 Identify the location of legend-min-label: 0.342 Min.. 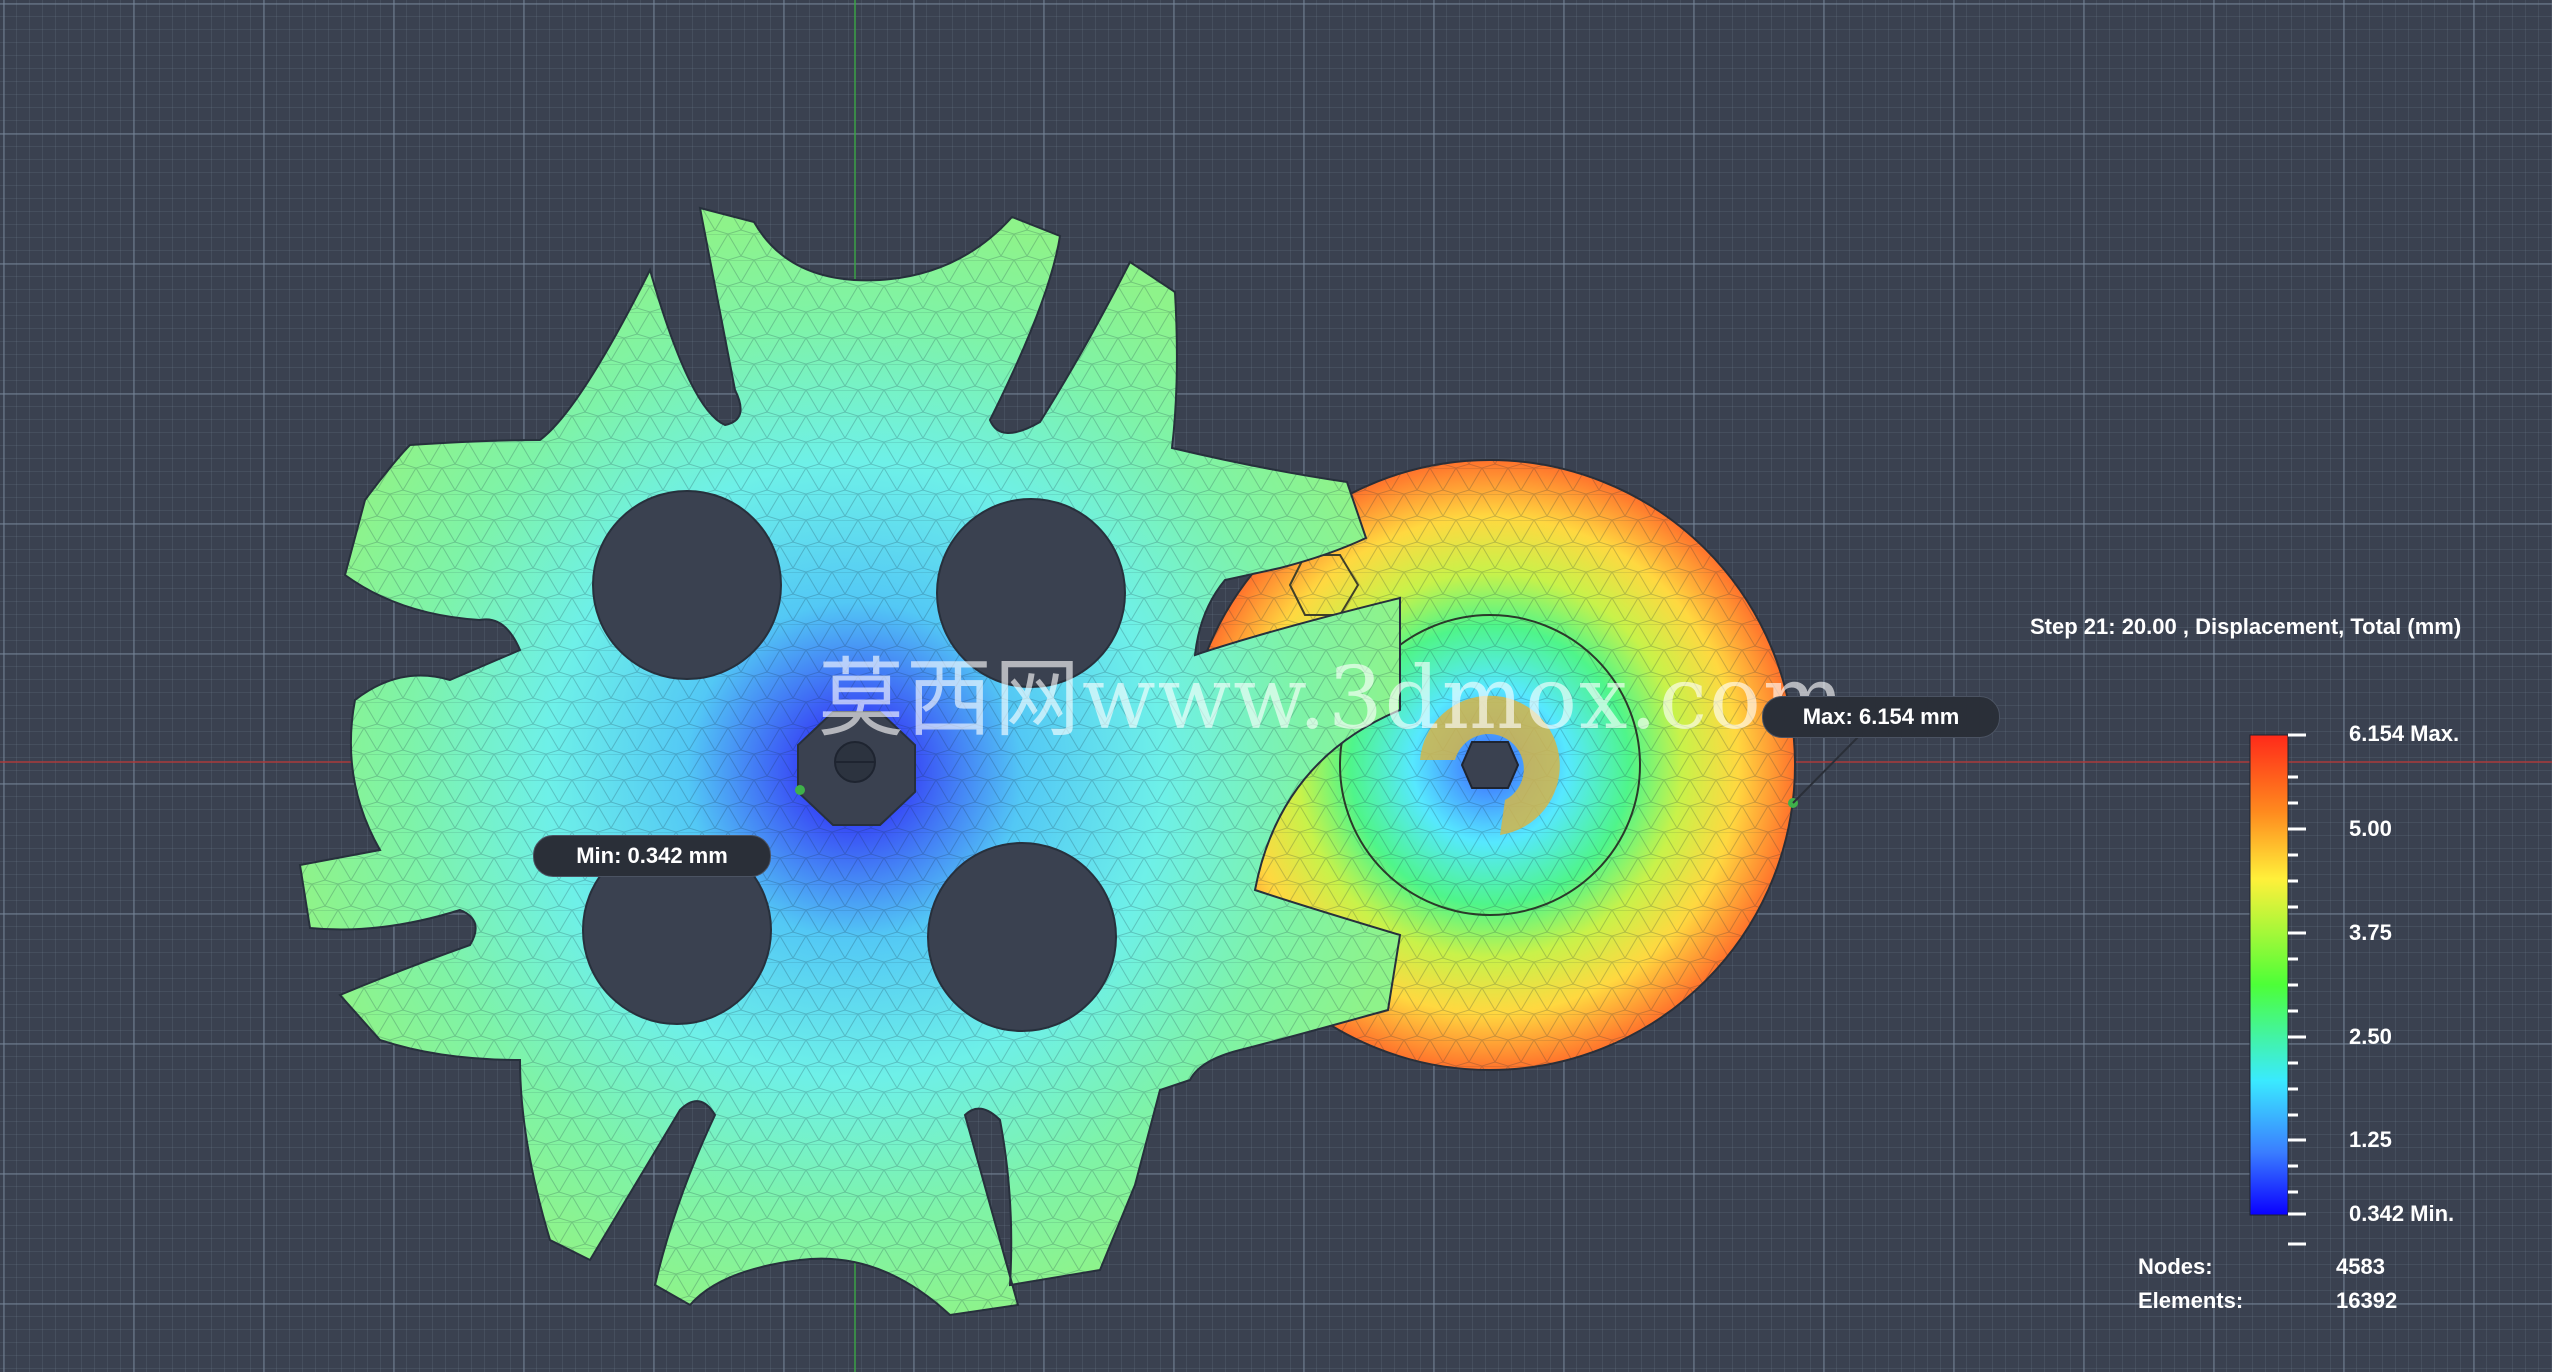
(2402, 1213).